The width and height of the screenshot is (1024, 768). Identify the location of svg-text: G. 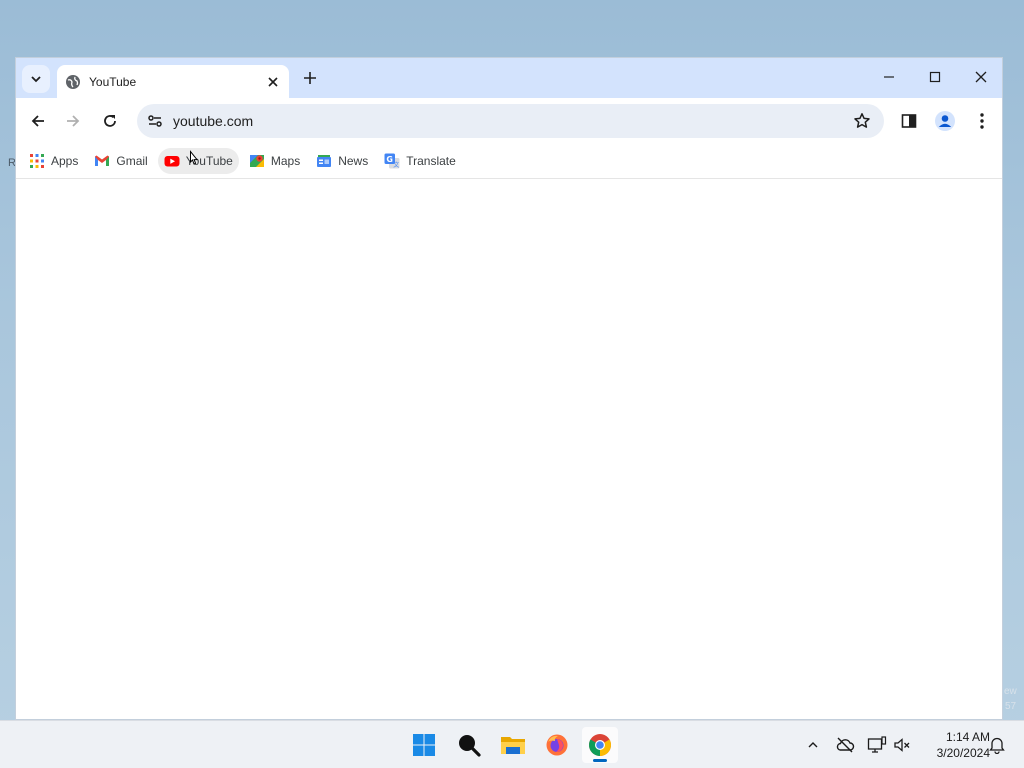
(390, 159).